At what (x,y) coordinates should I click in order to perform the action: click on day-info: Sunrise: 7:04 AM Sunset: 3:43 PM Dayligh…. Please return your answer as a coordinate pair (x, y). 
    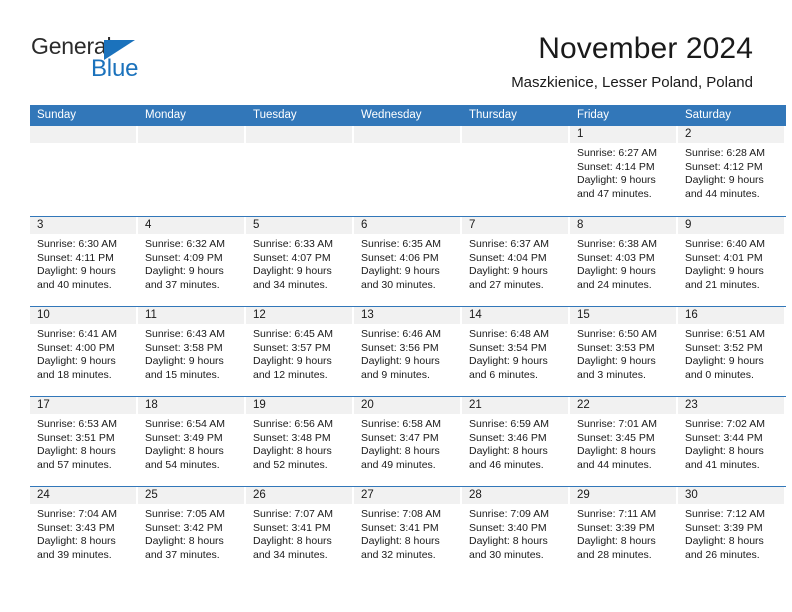
    Looking at the image, I should click on (83, 533).